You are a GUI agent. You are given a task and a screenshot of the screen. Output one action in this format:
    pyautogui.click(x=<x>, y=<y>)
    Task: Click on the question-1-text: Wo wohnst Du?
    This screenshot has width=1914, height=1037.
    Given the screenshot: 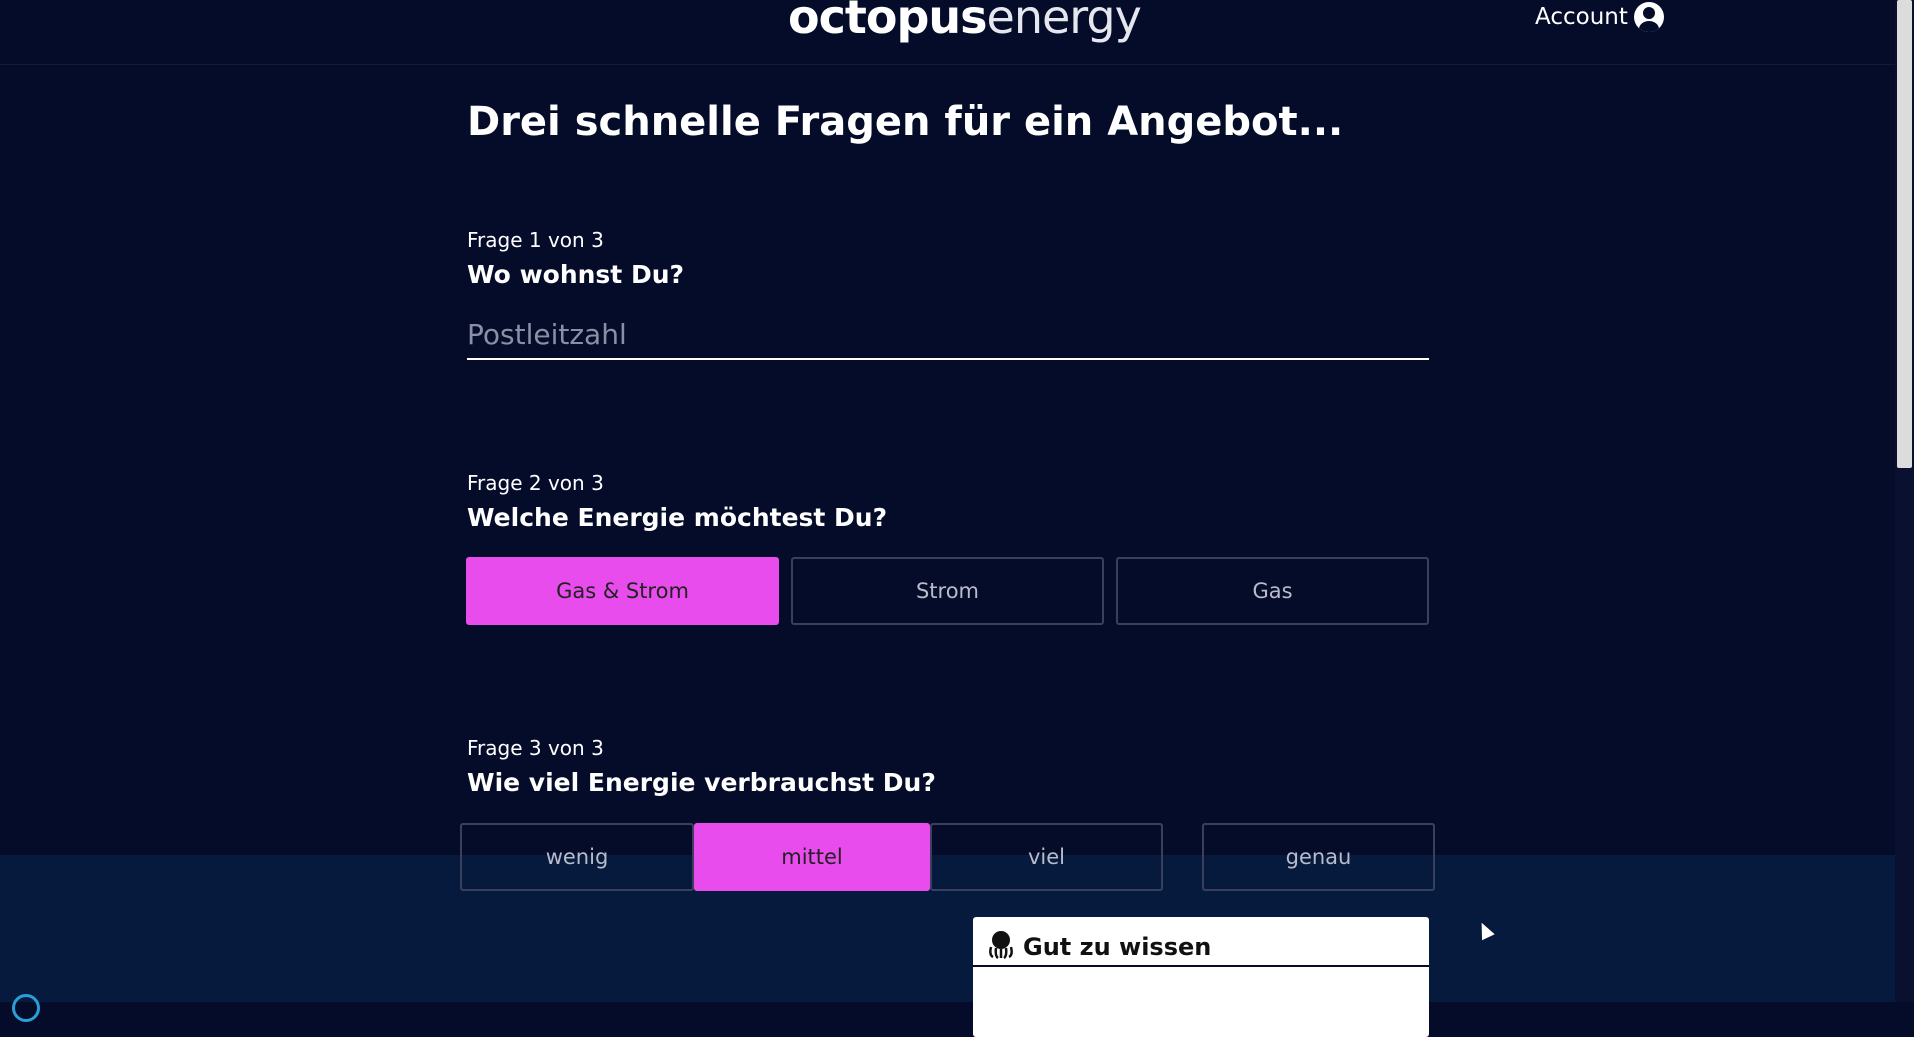 What is the action you would take?
    pyautogui.click(x=576, y=274)
    